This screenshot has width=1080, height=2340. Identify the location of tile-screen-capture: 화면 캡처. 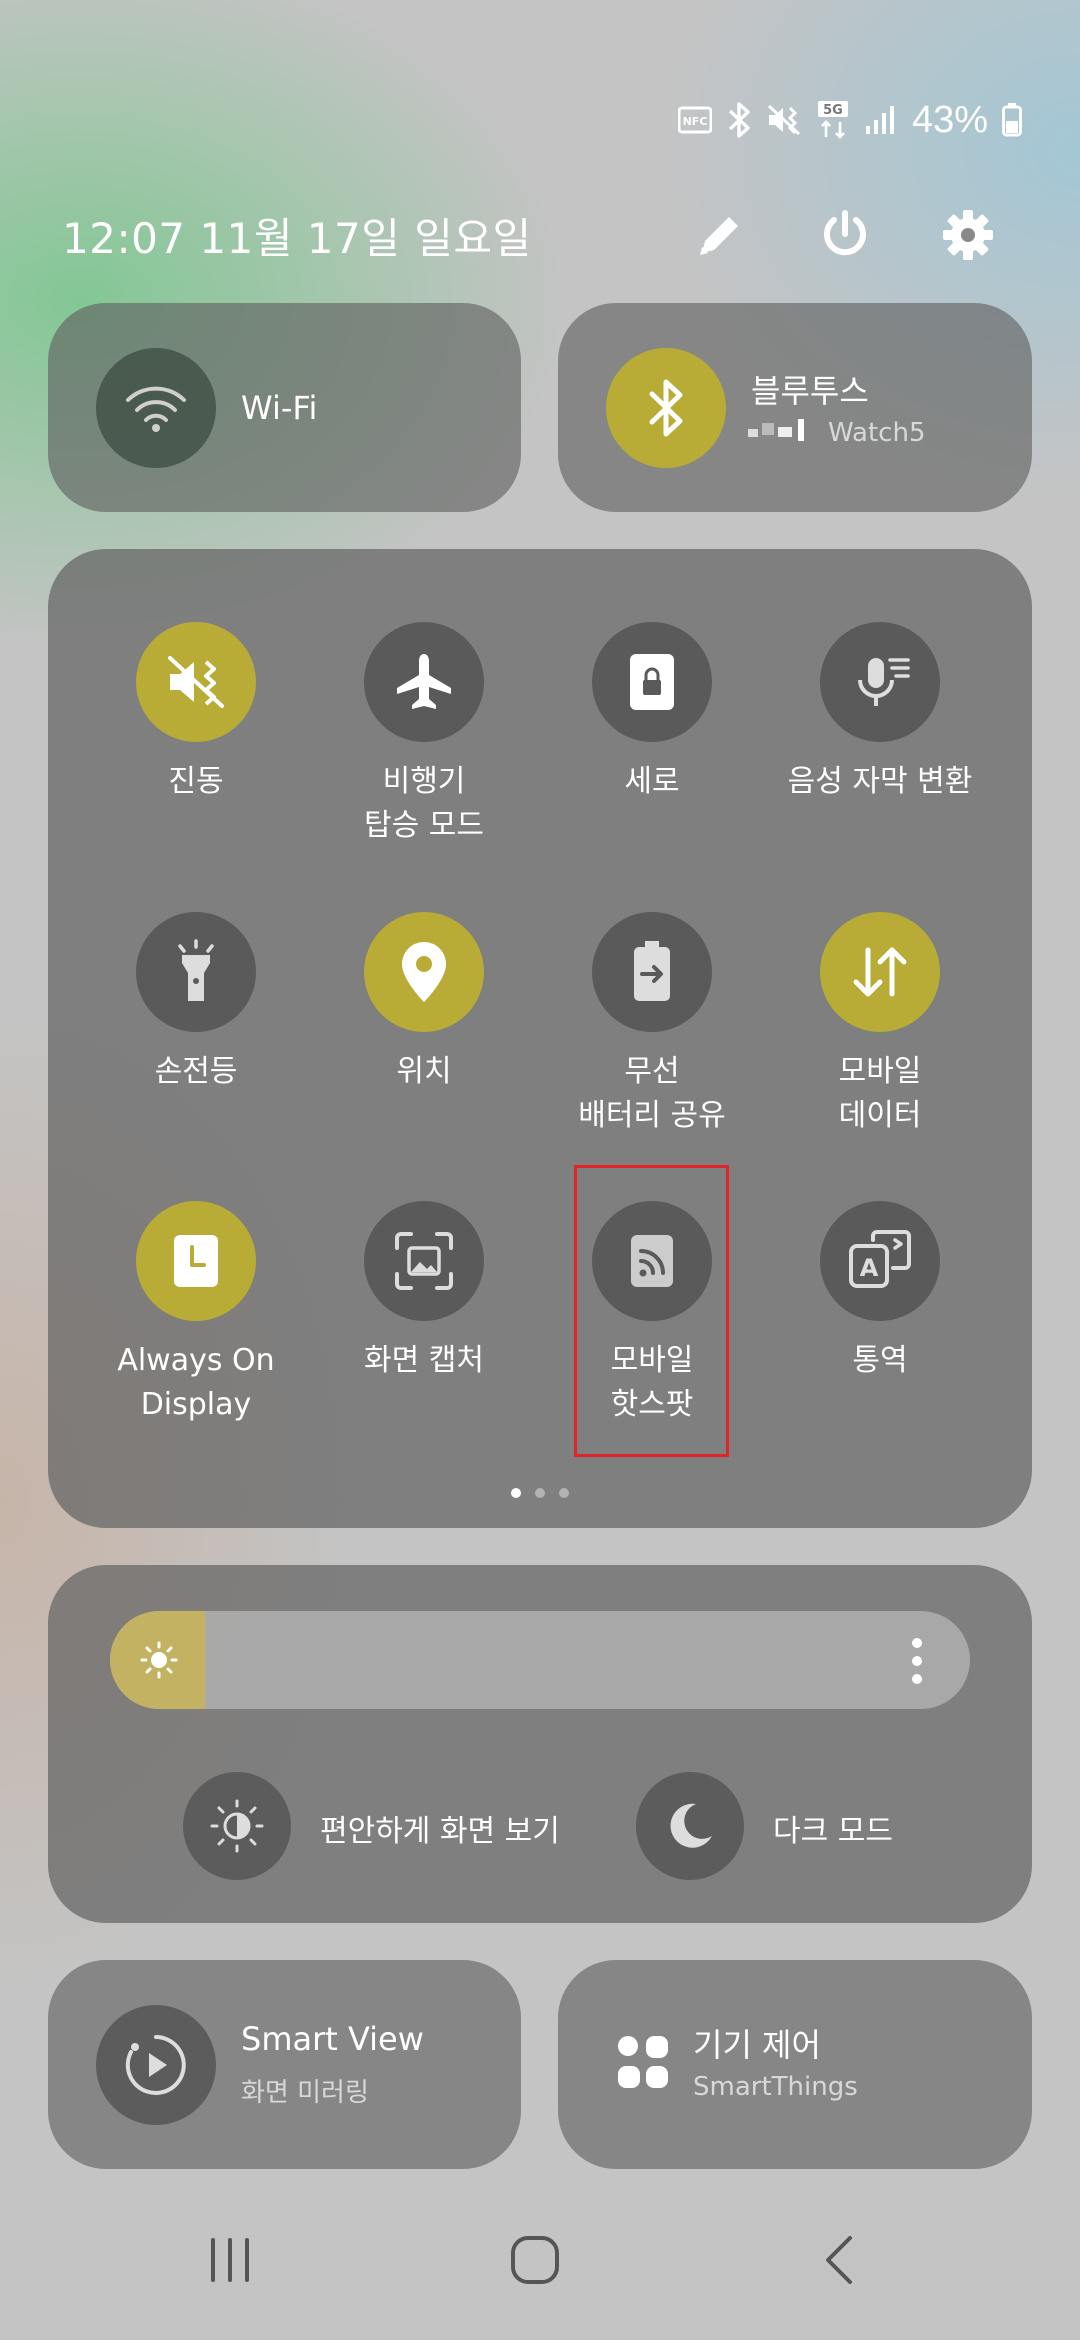
(424, 1292).